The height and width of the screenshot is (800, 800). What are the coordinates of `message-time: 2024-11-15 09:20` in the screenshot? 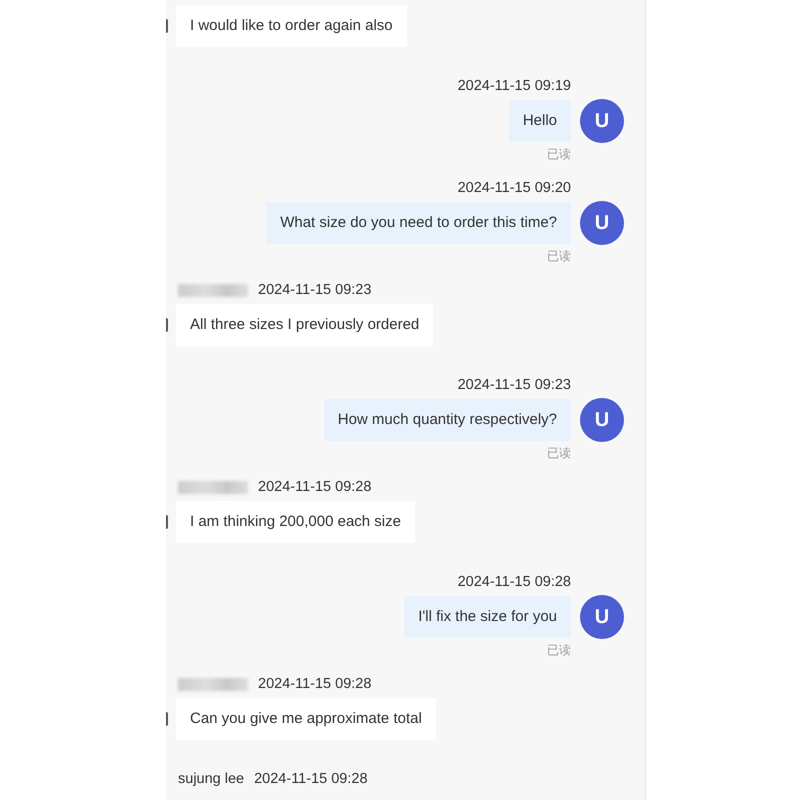 It's located at (514, 188).